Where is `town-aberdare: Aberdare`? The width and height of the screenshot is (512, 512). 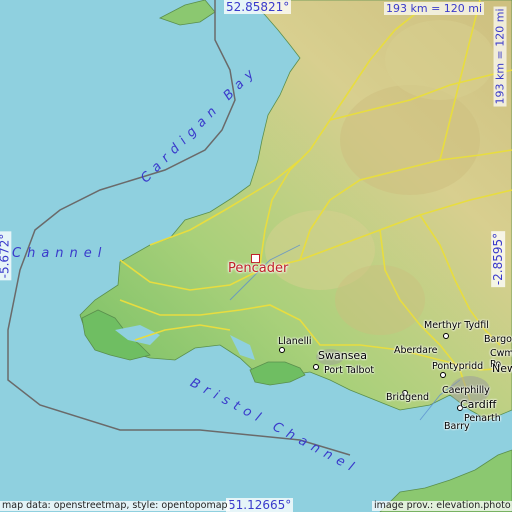 town-aberdare: Aberdare is located at coordinates (416, 350).